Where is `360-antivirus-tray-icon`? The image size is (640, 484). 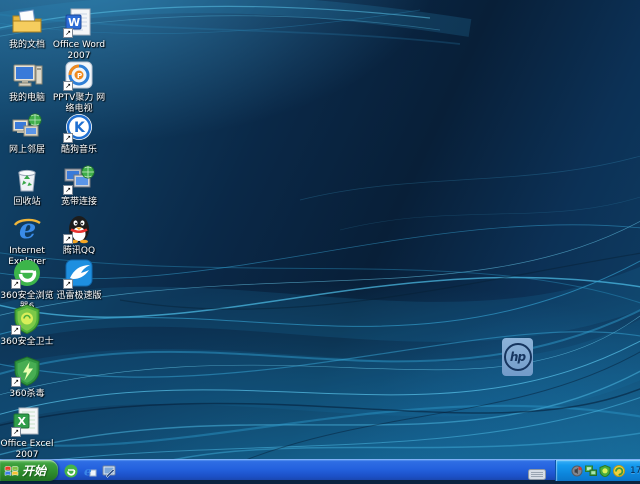 360-antivirus-tray-icon is located at coordinates (619, 470).